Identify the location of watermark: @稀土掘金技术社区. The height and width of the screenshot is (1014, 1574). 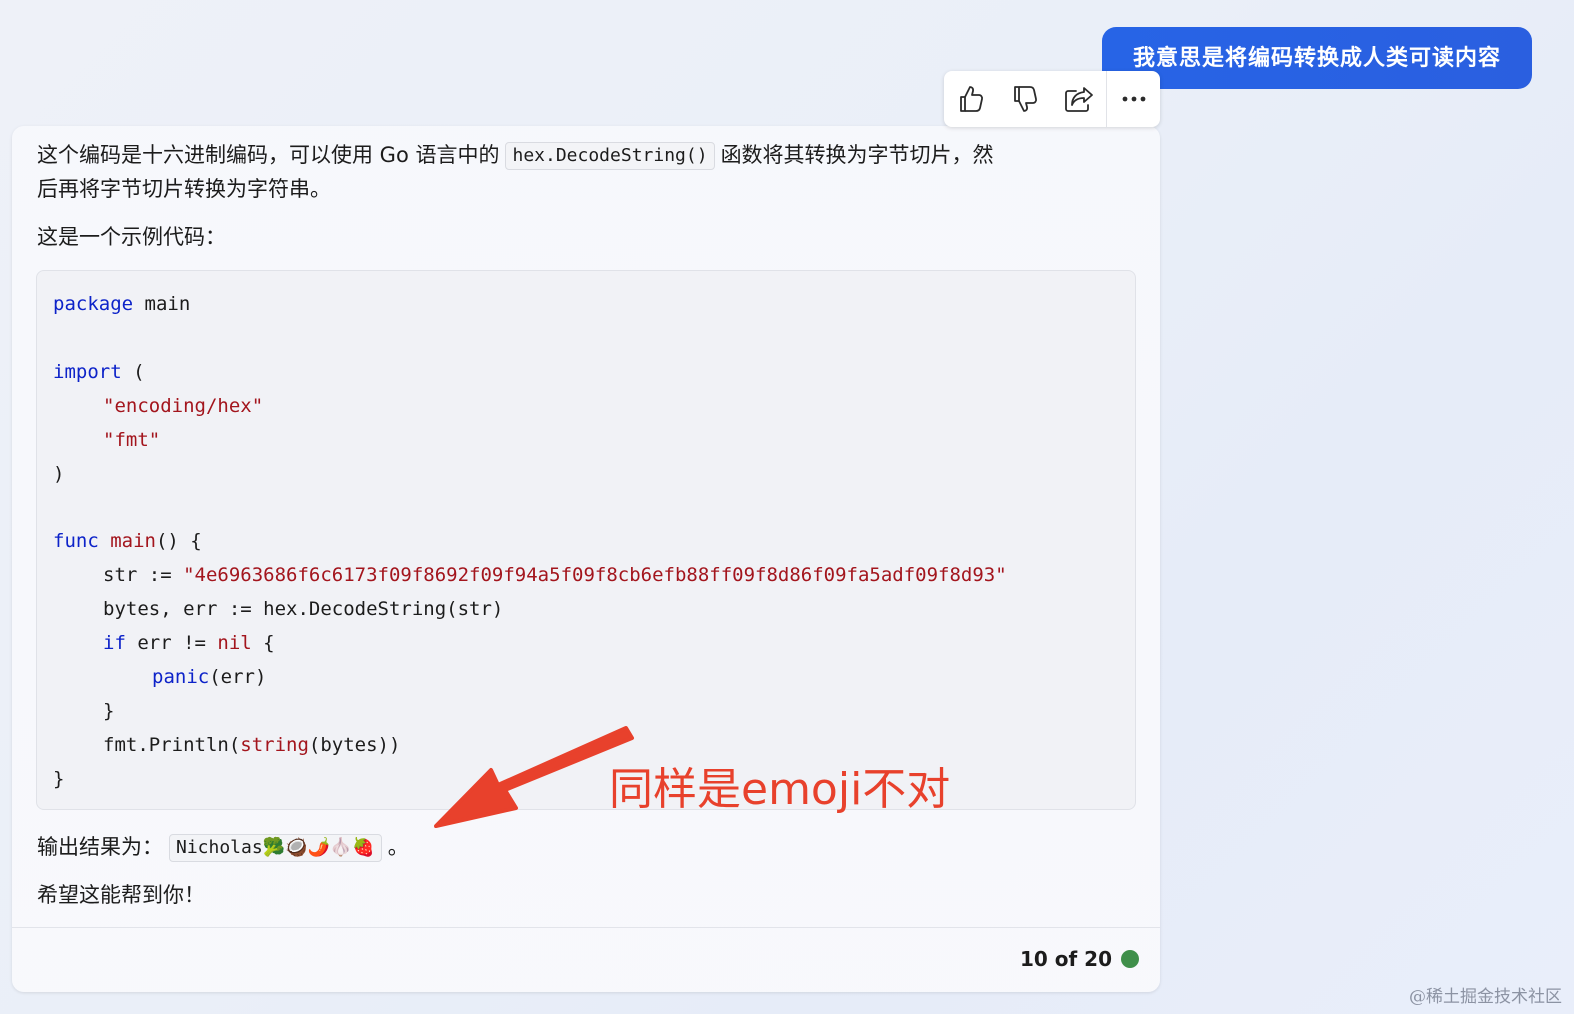
(1485, 997).